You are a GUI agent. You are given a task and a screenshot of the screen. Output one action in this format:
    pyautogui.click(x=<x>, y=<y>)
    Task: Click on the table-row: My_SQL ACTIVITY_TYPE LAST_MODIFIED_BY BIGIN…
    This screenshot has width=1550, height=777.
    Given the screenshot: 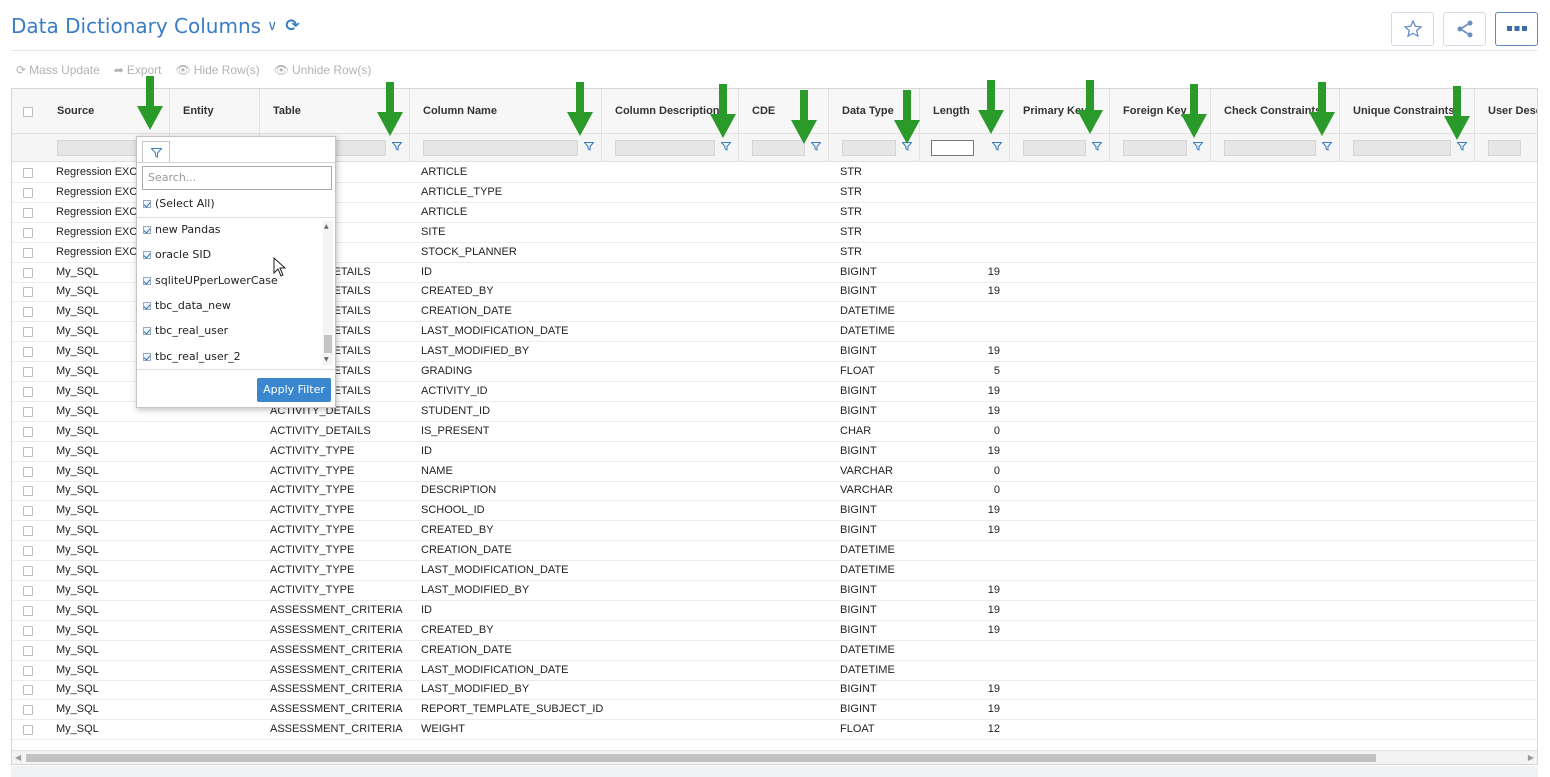 What is the action you would take?
    pyautogui.click(x=774, y=591)
    